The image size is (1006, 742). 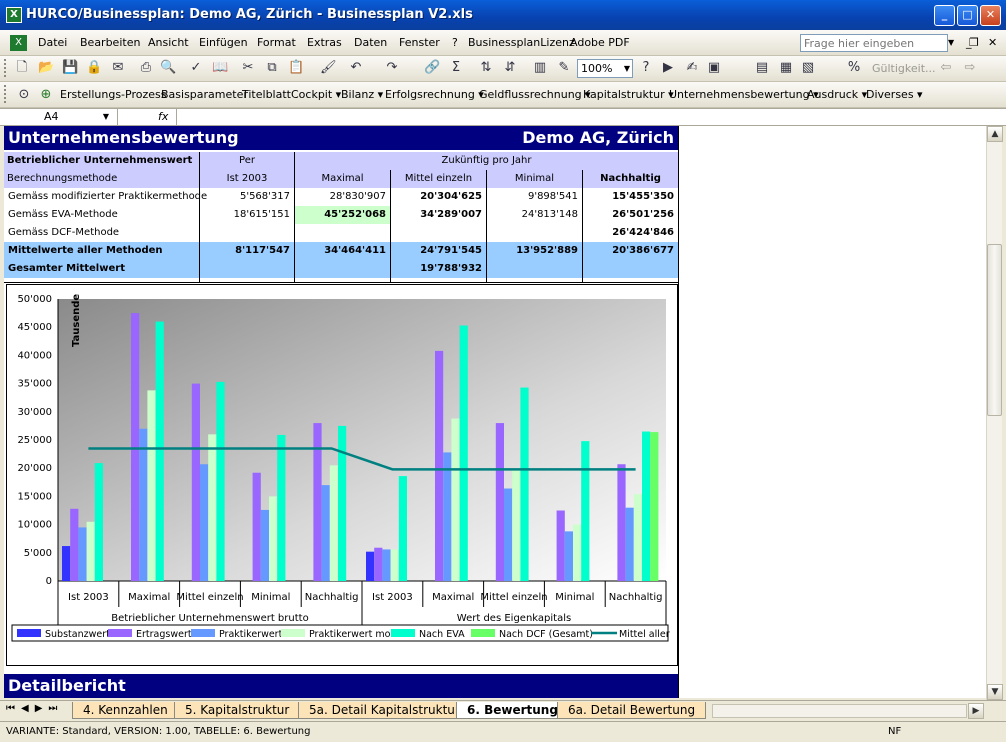 What do you see at coordinates (34, 468) in the screenshot?
I see `y-tick-label: 20'000` at bounding box center [34, 468].